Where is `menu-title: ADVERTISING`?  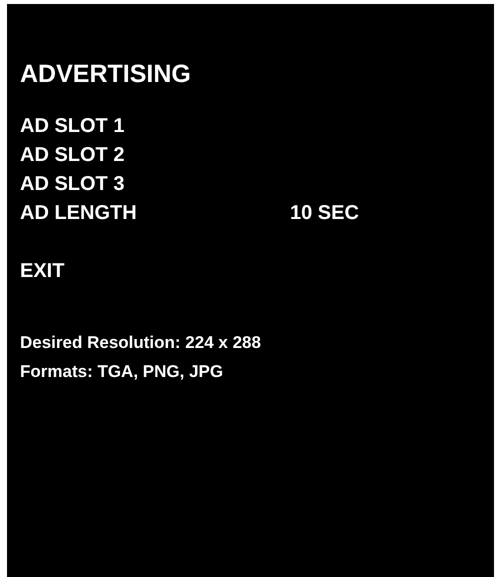 menu-title: ADVERTISING is located at coordinates (105, 74).